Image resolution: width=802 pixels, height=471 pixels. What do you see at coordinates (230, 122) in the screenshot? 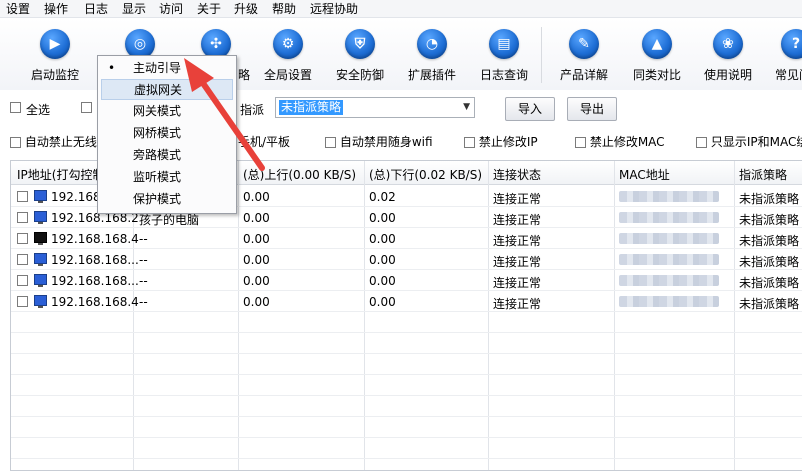
I see `arrow-shaft` at bounding box center [230, 122].